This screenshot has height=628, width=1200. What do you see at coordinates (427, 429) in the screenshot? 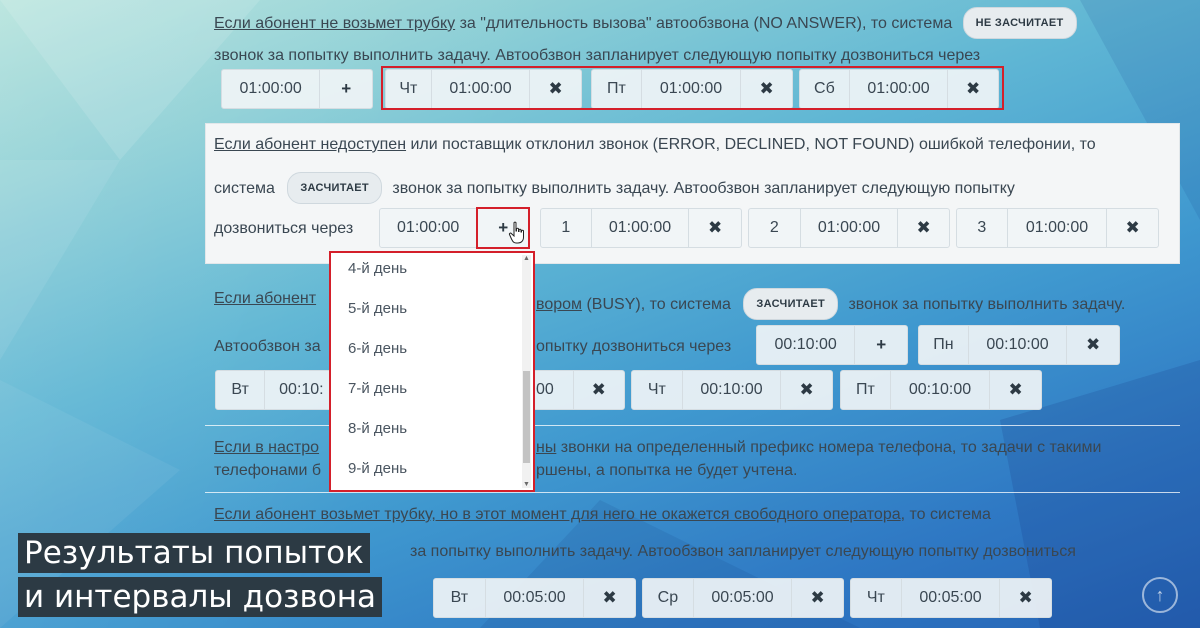
I see `dropdown-option: 8-й день` at bounding box center [427, 429].